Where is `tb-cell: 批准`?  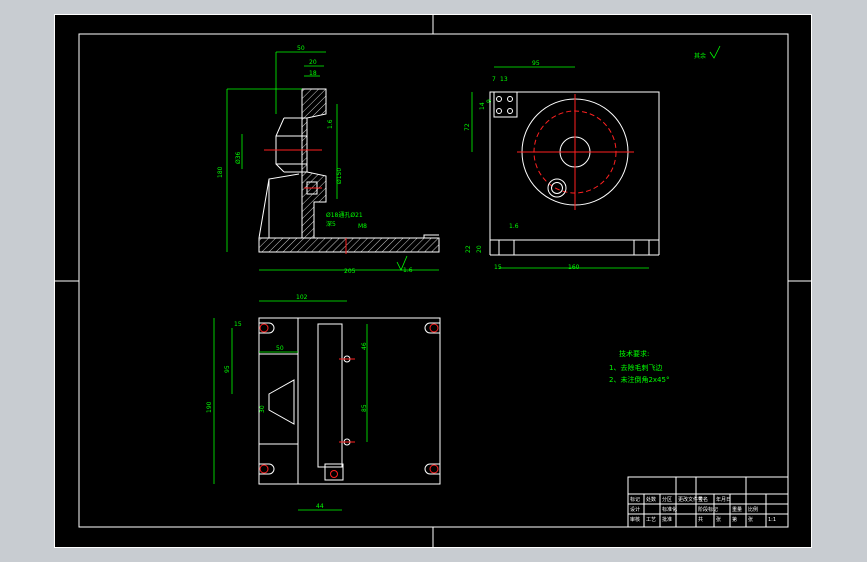 tb-cell: 批准 is located at coordinates (667, 519).